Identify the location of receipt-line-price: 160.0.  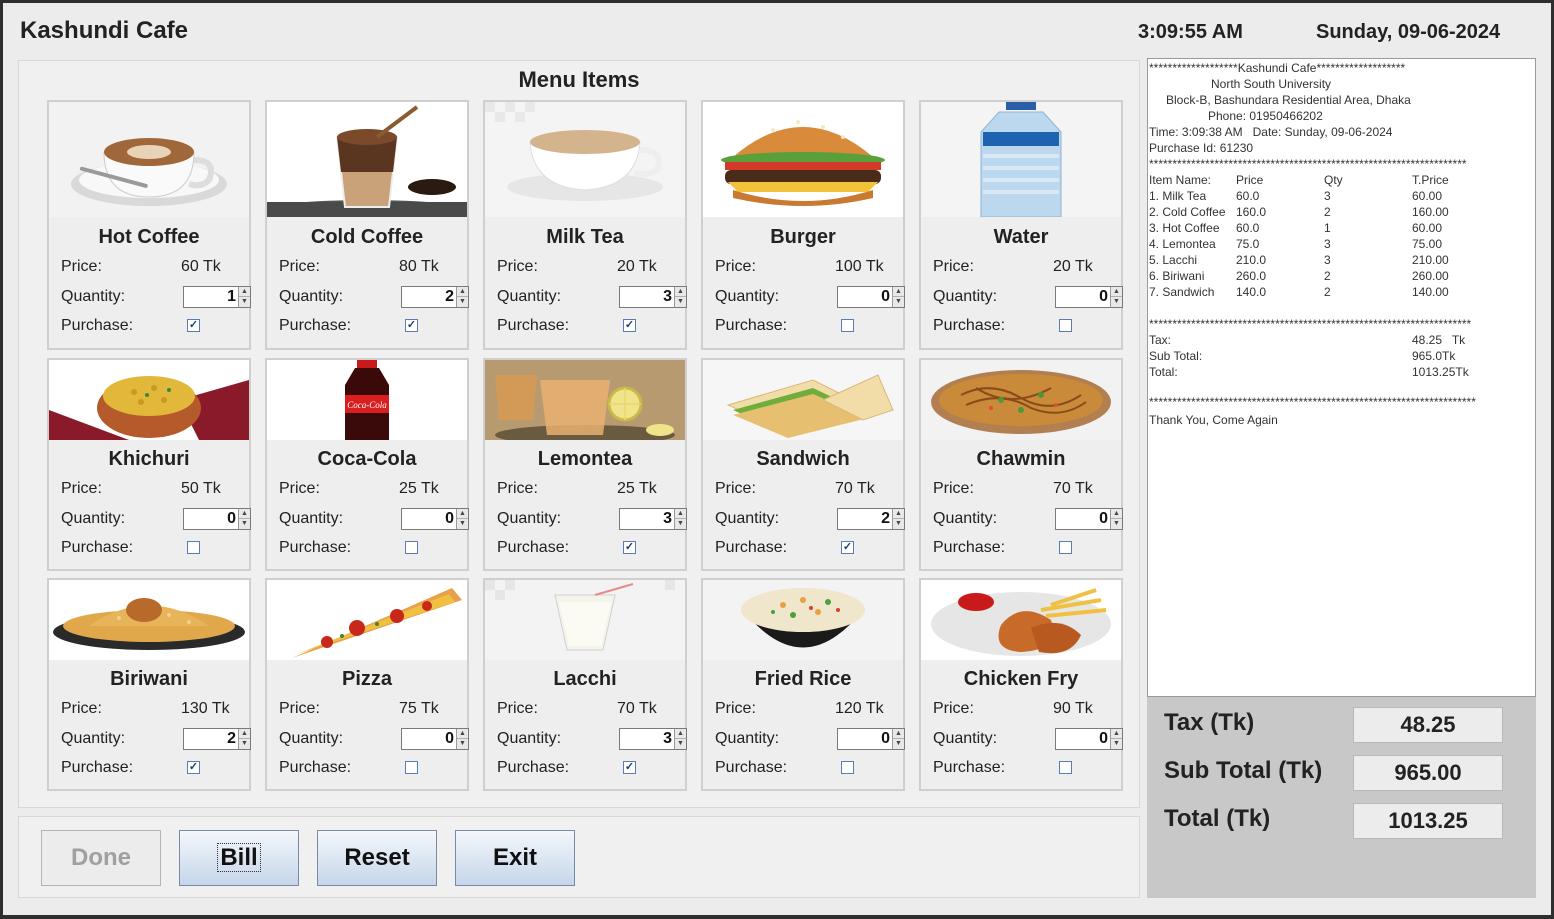
(1251, 212).